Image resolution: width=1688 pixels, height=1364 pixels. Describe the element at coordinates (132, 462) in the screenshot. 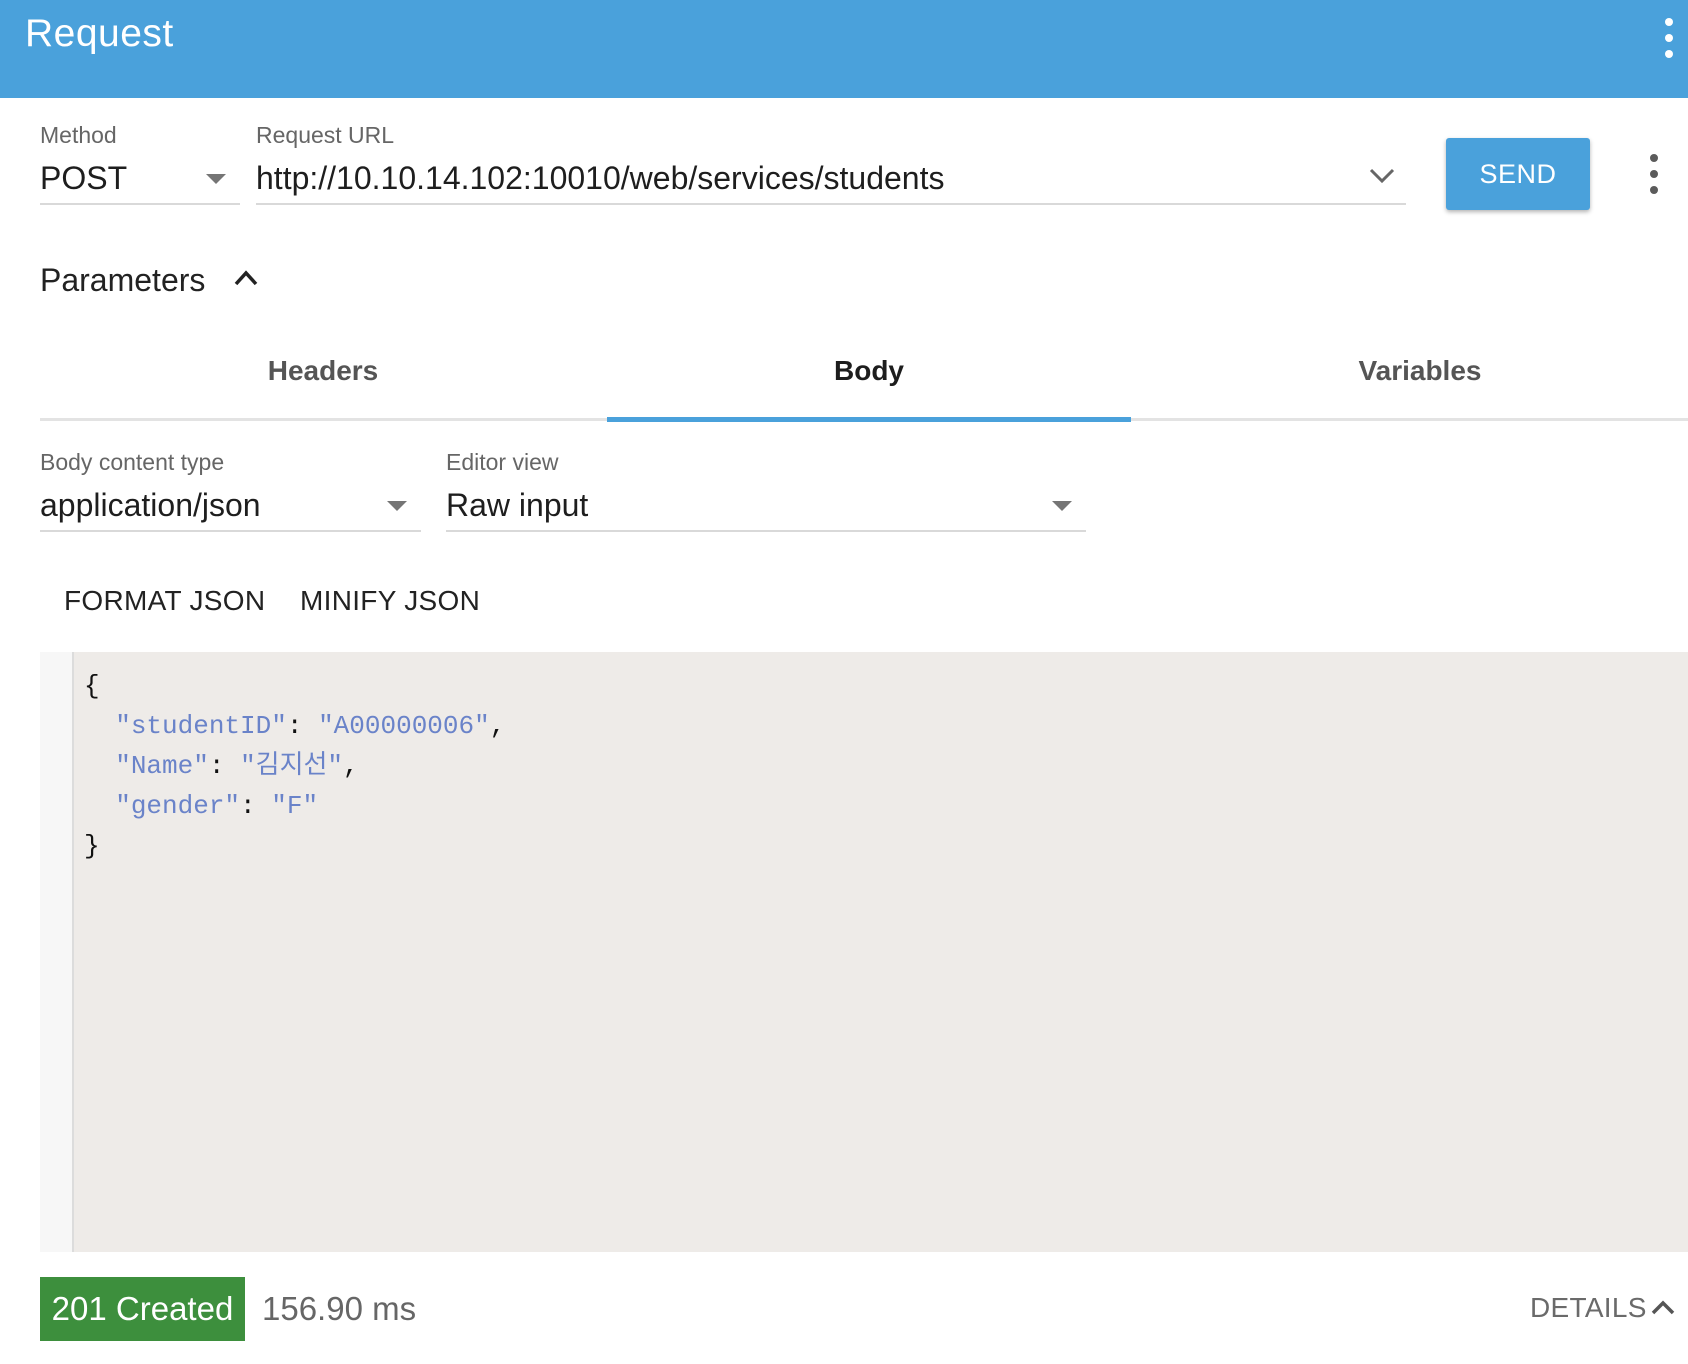

I see `content-type-label: Body content type` at that location.